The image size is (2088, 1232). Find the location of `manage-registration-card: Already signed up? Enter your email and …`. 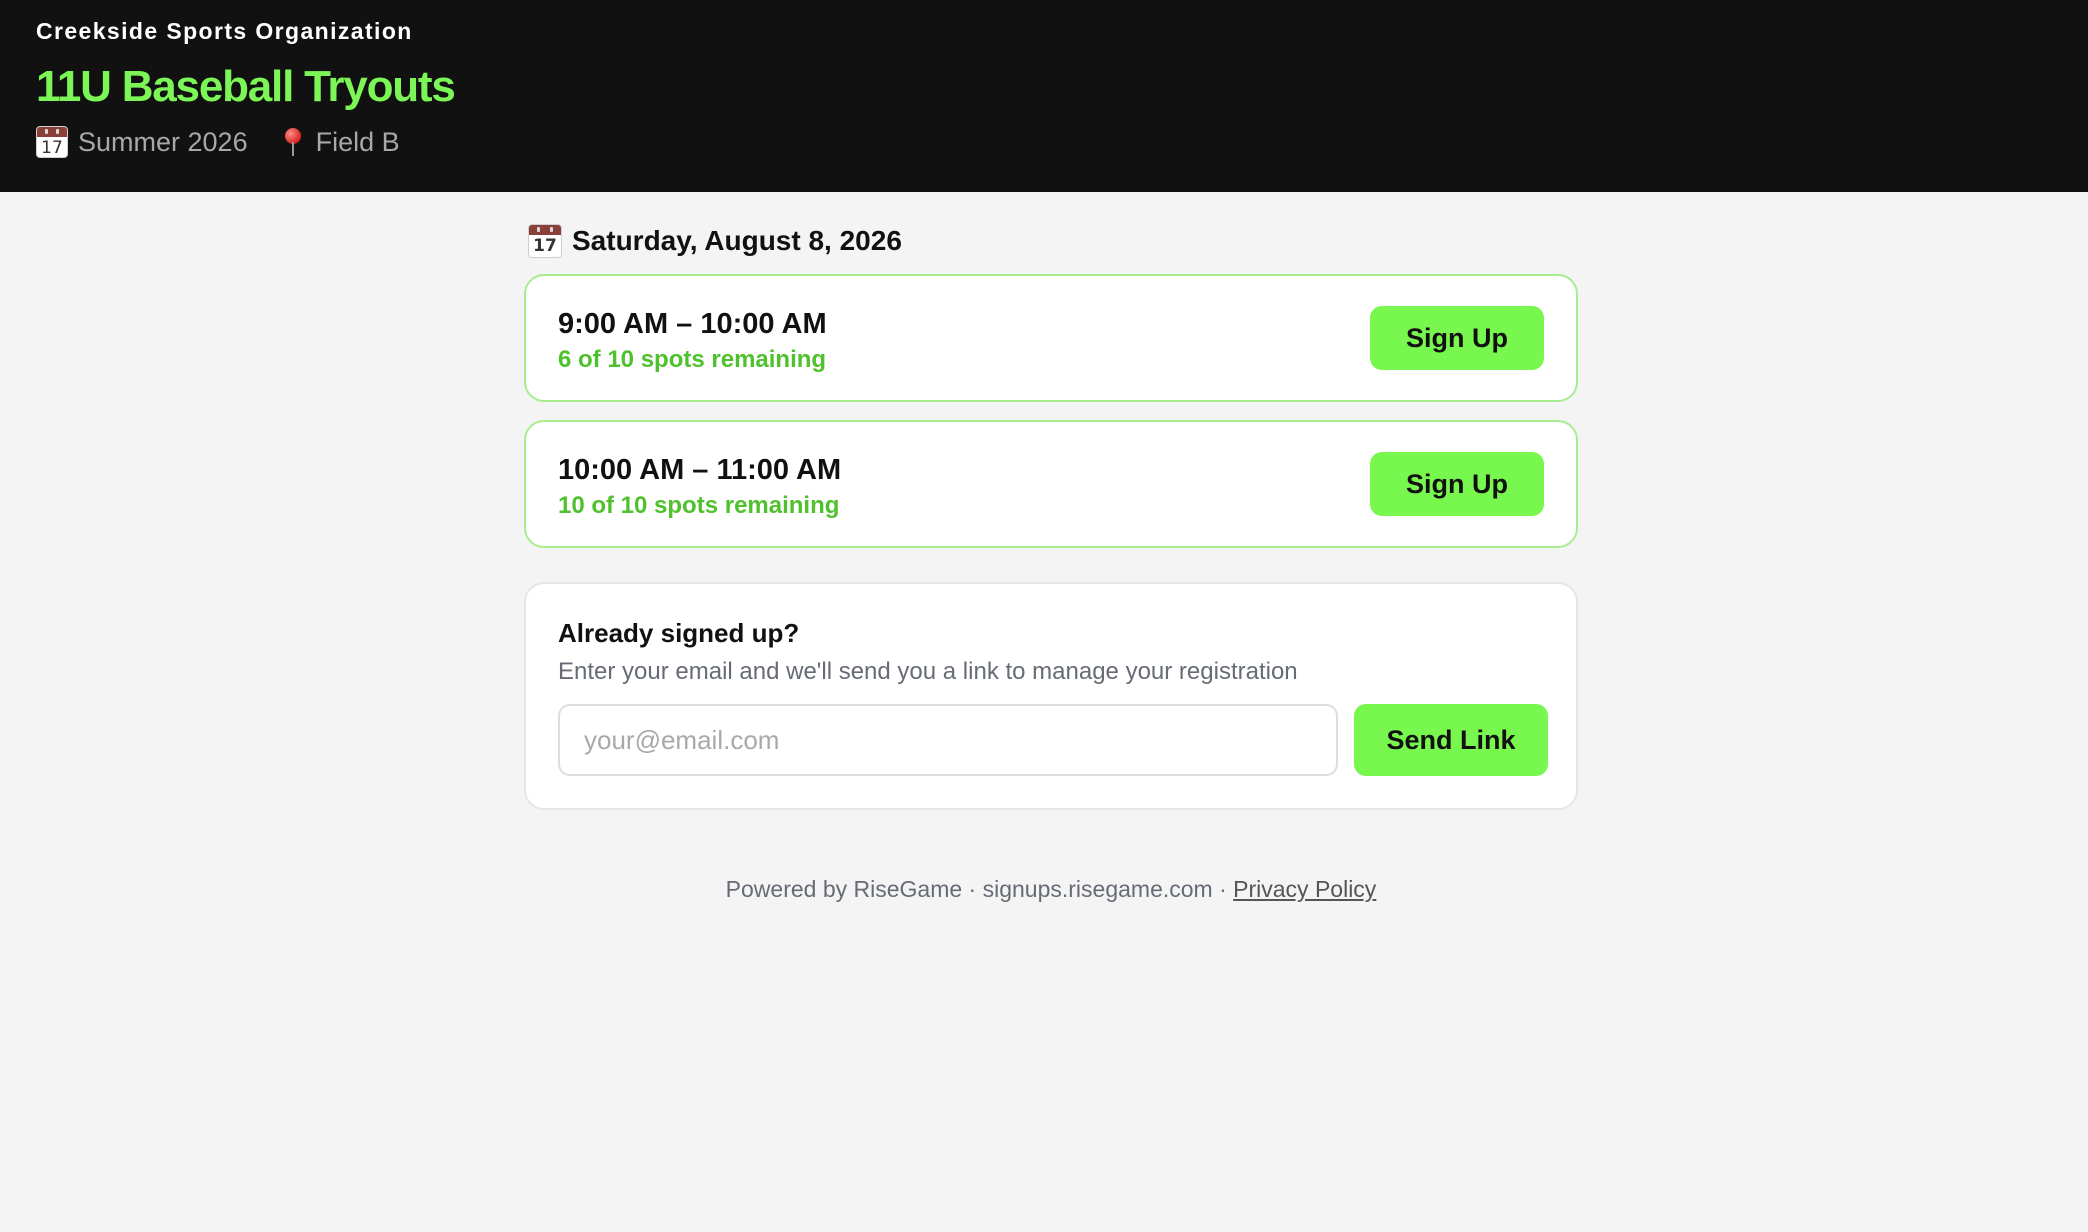

manage-registration-card: Already signed up? Enter your email and … is located at coordinates (1051, 696).